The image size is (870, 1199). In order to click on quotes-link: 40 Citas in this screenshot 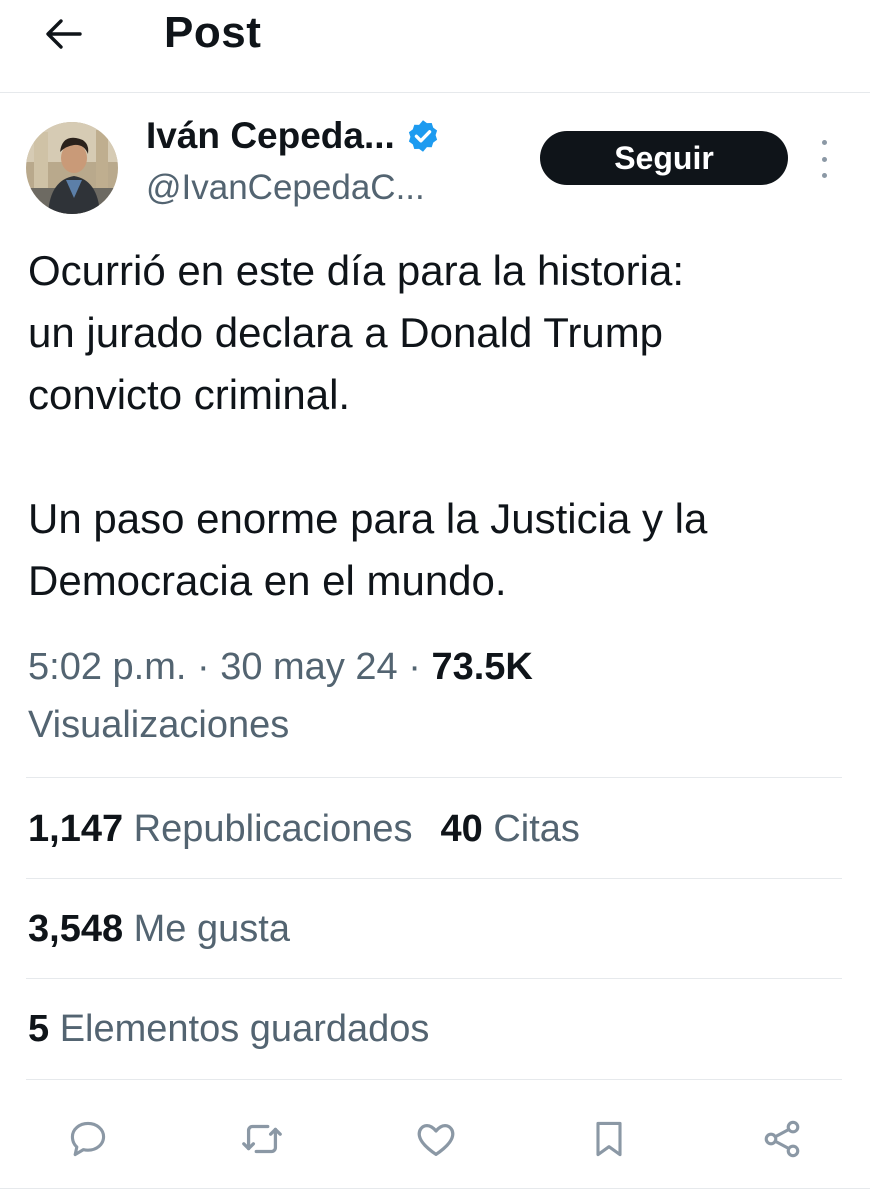, I will do `click(510, 829)`.